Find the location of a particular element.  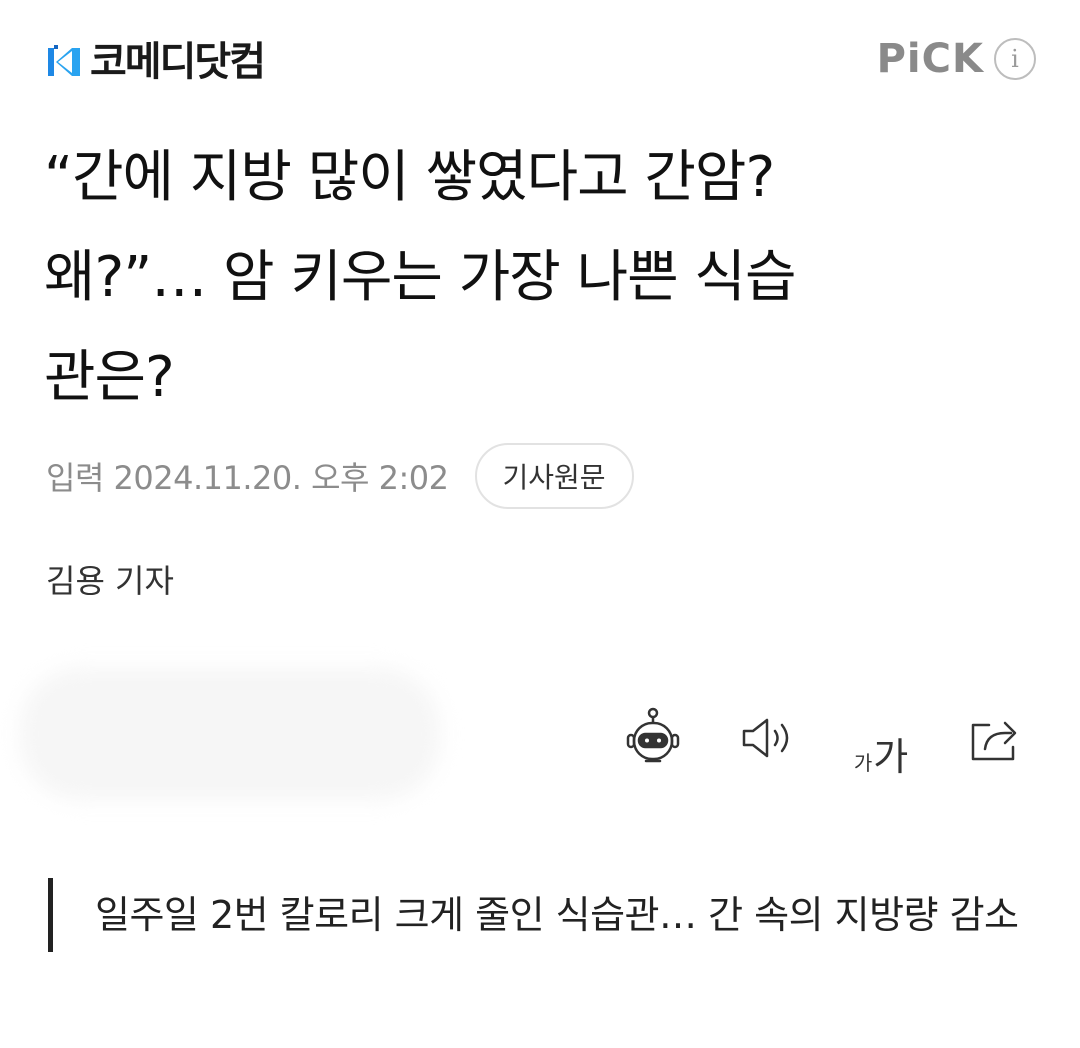

font-size-large-glyph: 가 is located at coordinates (891, 757).